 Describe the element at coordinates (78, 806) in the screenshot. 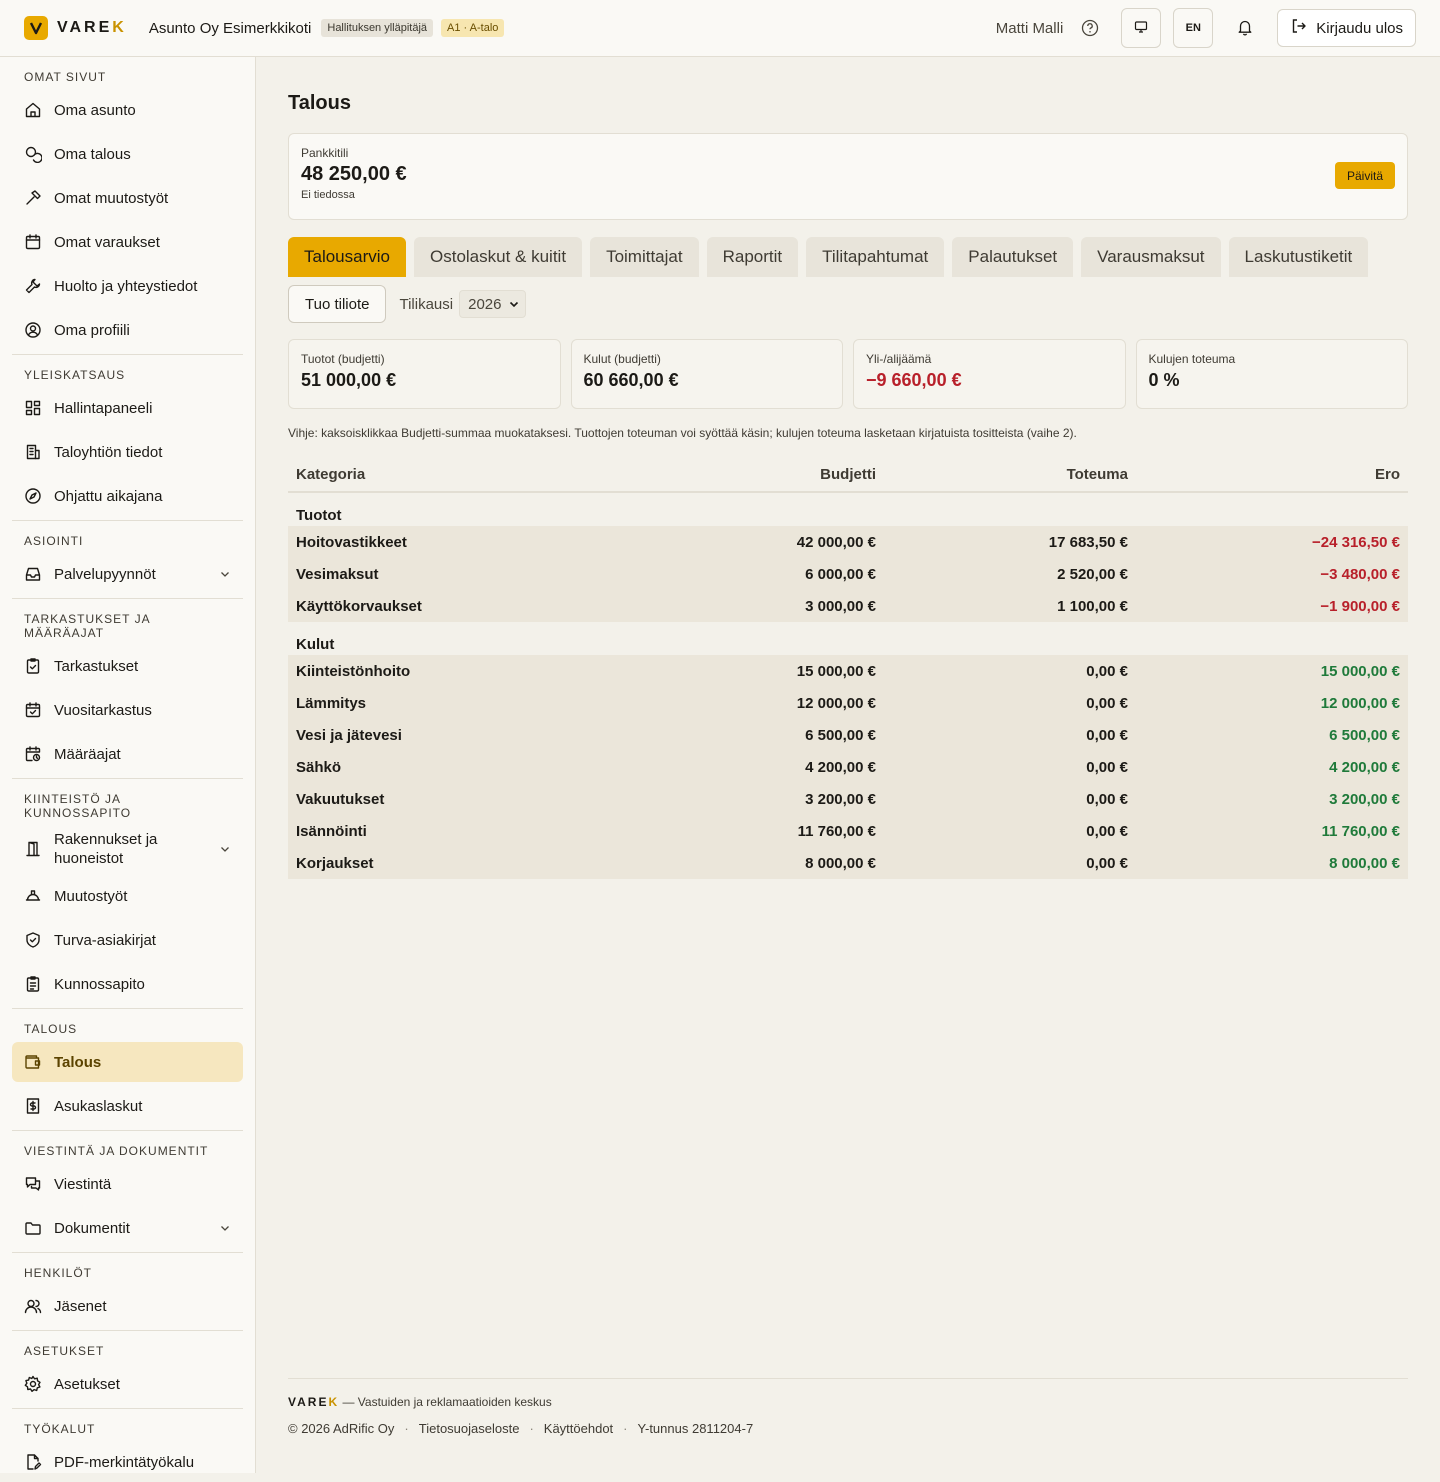

I see `sidebar-section-title: KIINTEISTÖ JA KUNNOSSAPITO` at that location.